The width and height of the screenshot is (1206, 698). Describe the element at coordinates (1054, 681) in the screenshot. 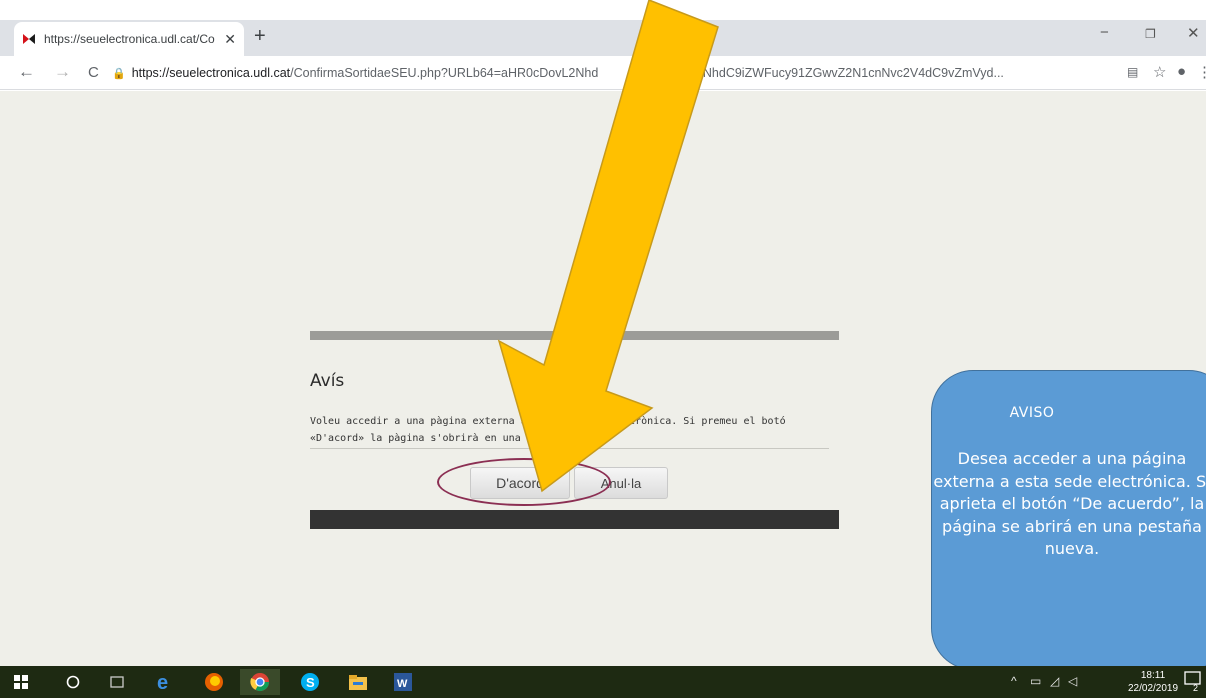

I see `network-icon: ◿` at that location.